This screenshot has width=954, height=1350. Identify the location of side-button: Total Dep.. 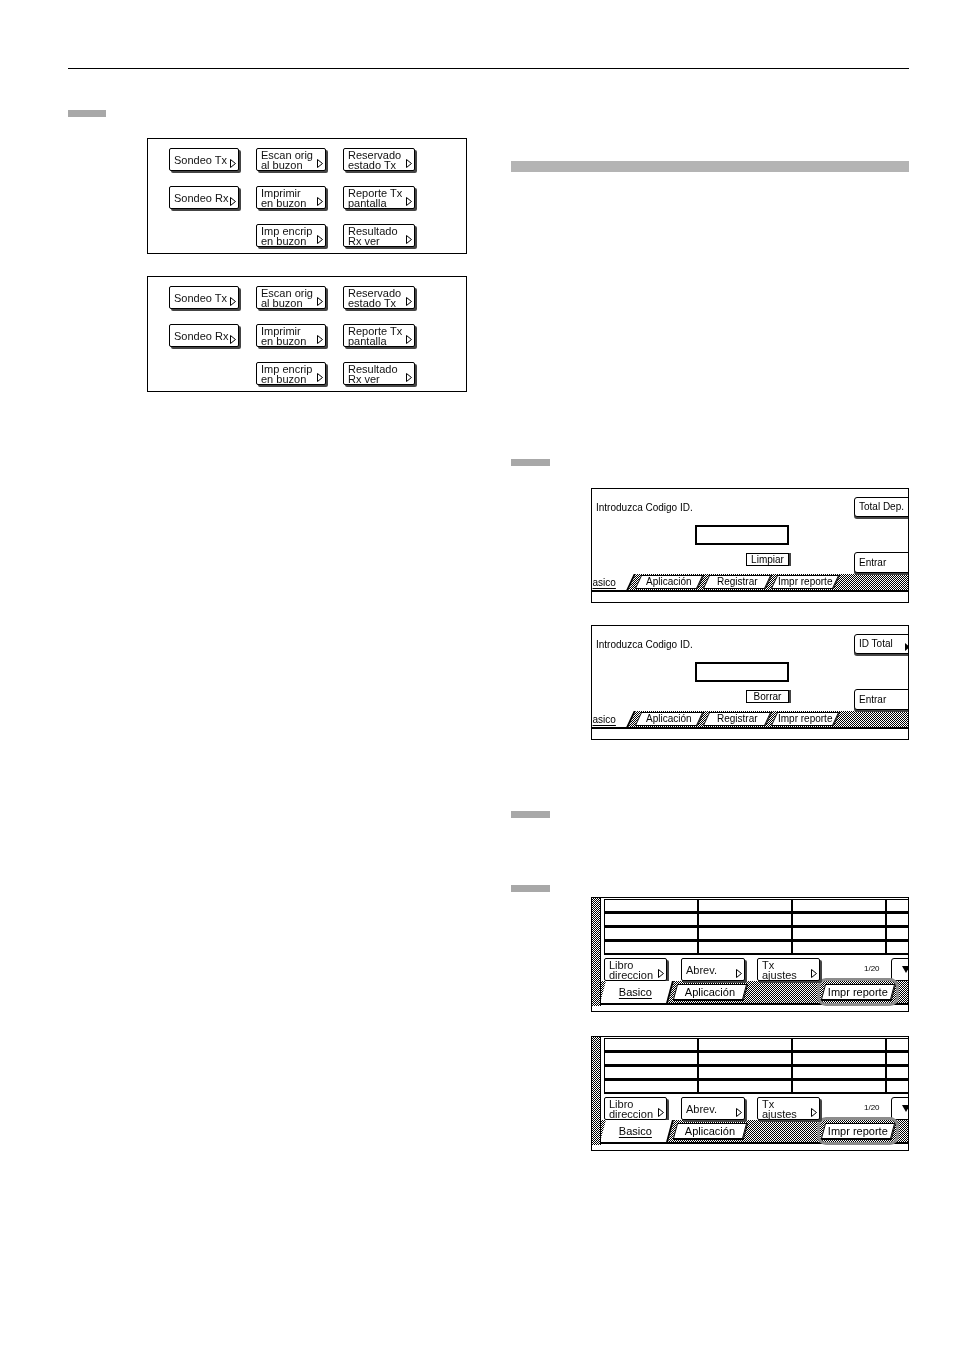
(881, 507).